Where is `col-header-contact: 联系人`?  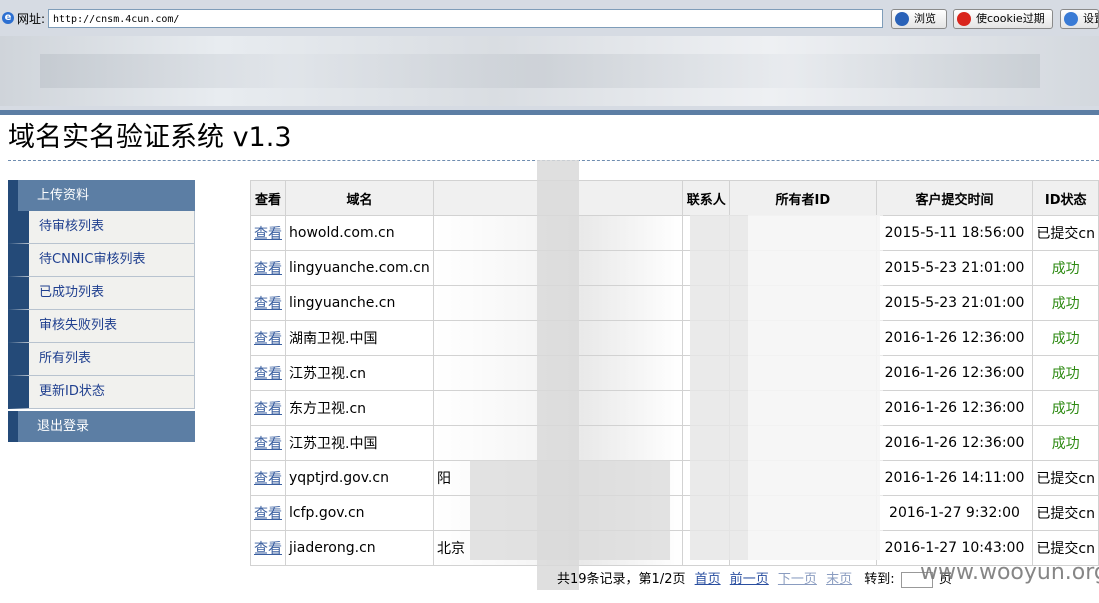
col-header-contact: 联系人 is located at coordinates (706, 198).